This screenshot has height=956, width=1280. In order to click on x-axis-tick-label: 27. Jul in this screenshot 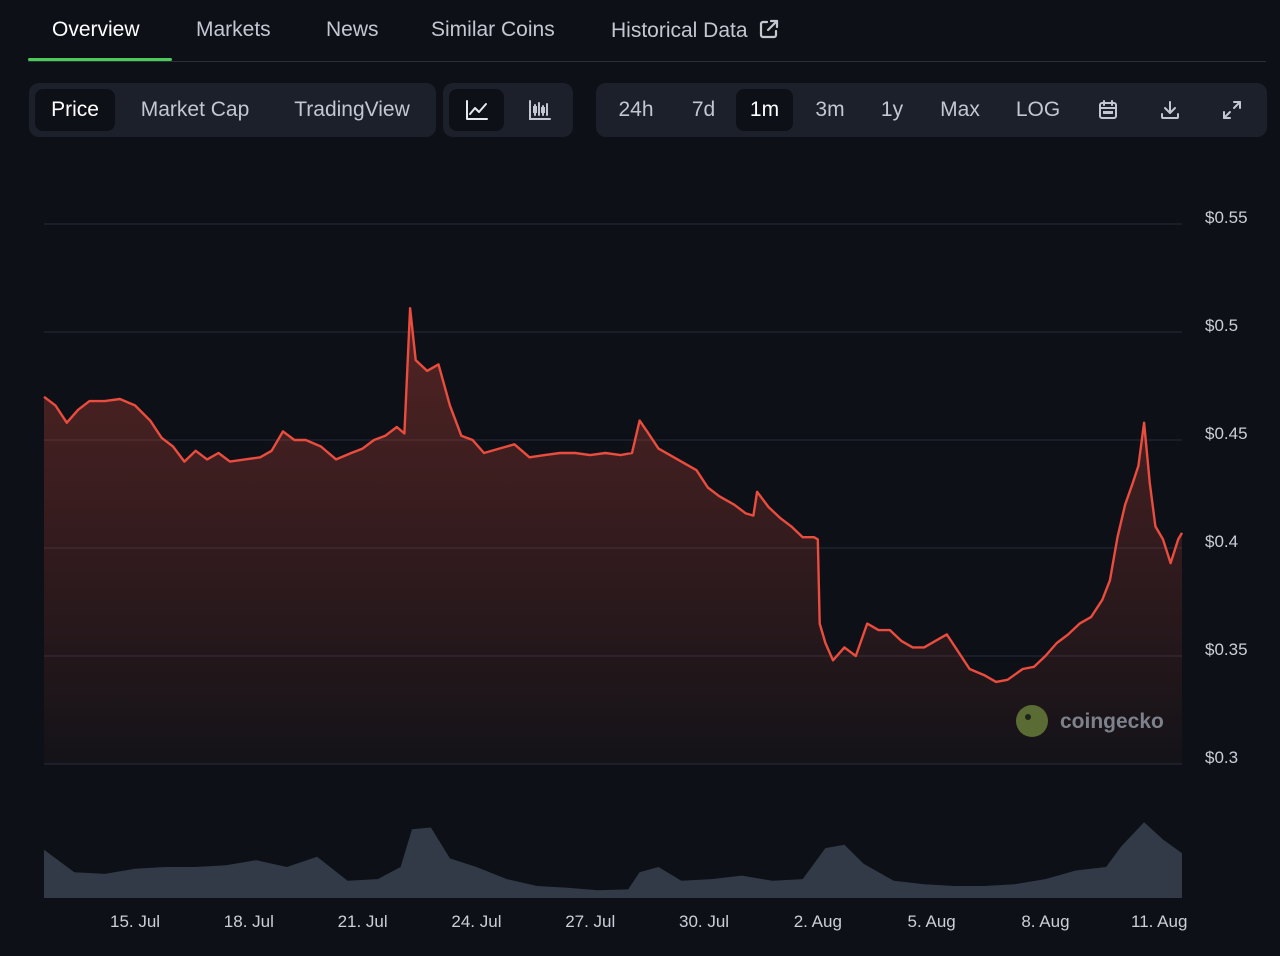, I will do `click(590, 921)`.